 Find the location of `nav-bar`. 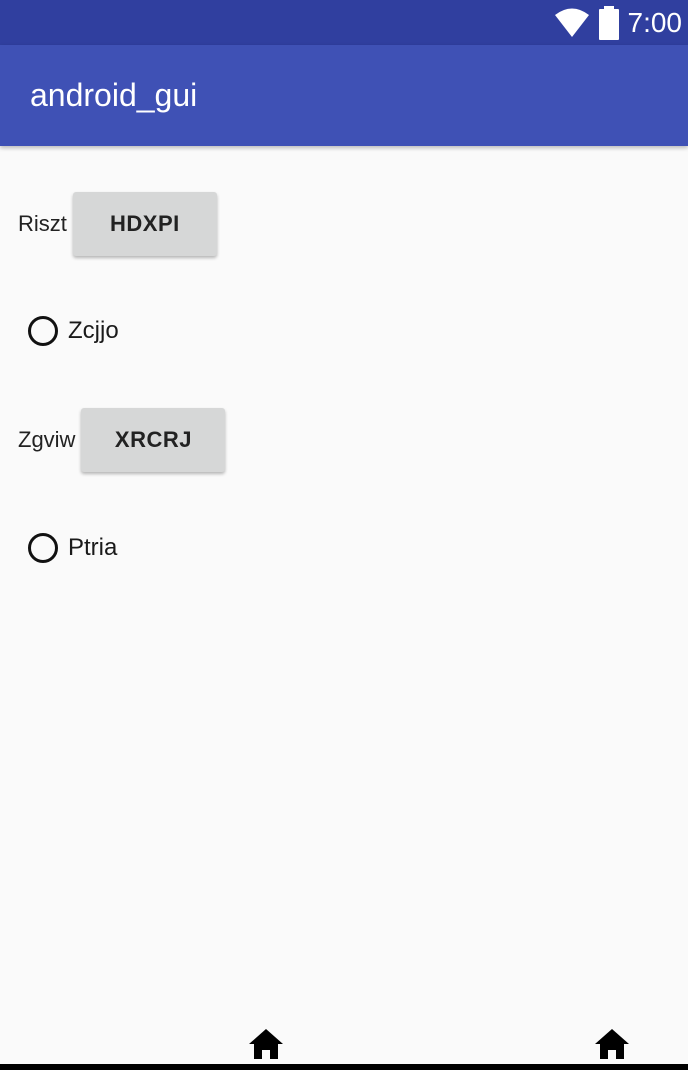

nav-bar is located at coordinates (344, 1067).